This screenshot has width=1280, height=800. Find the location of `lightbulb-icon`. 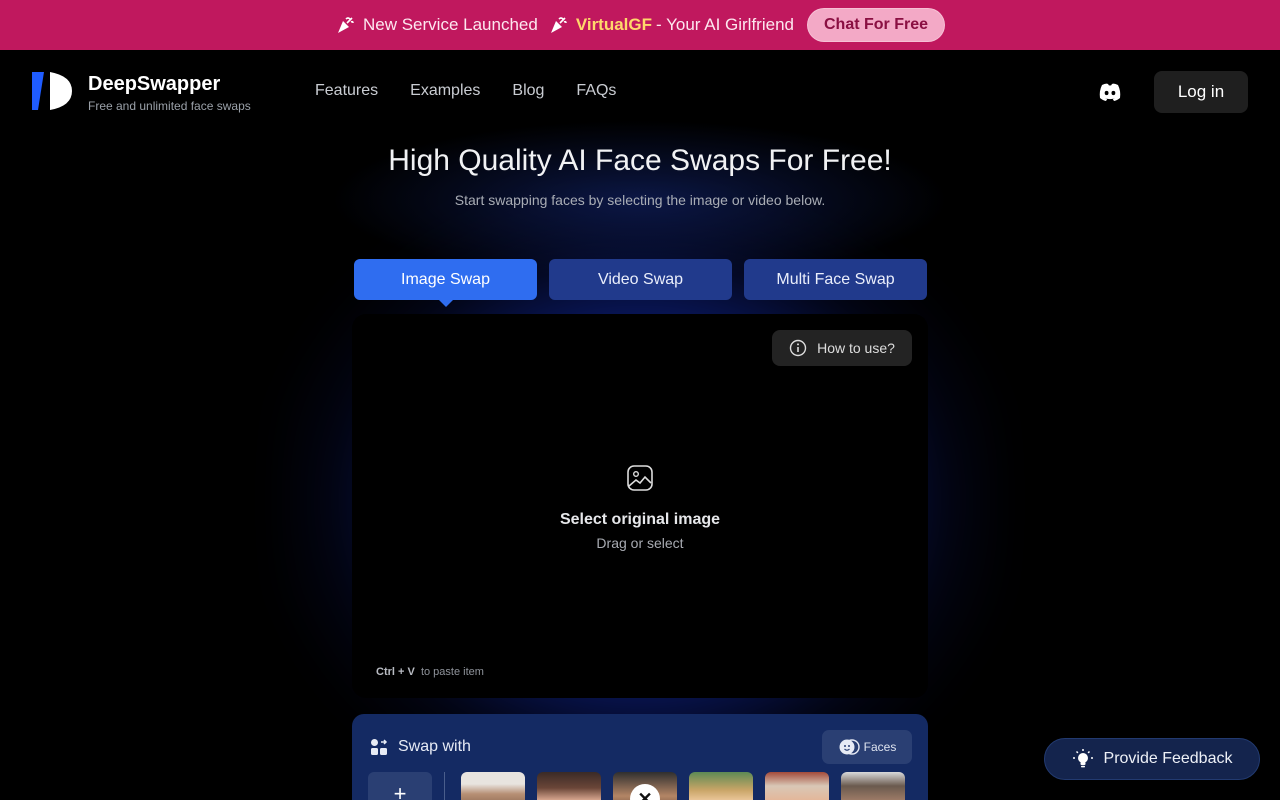

lightbulb-icon is located at coordinates (1082, 758).